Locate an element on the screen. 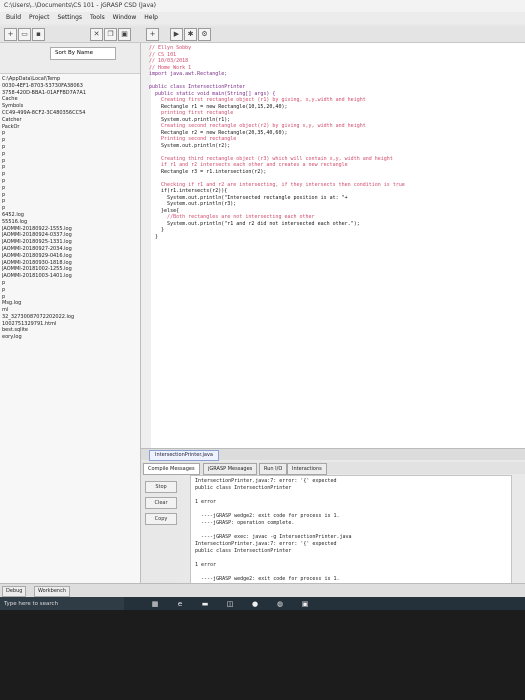  clear-button: Clear is located at coordinates (161, 503).